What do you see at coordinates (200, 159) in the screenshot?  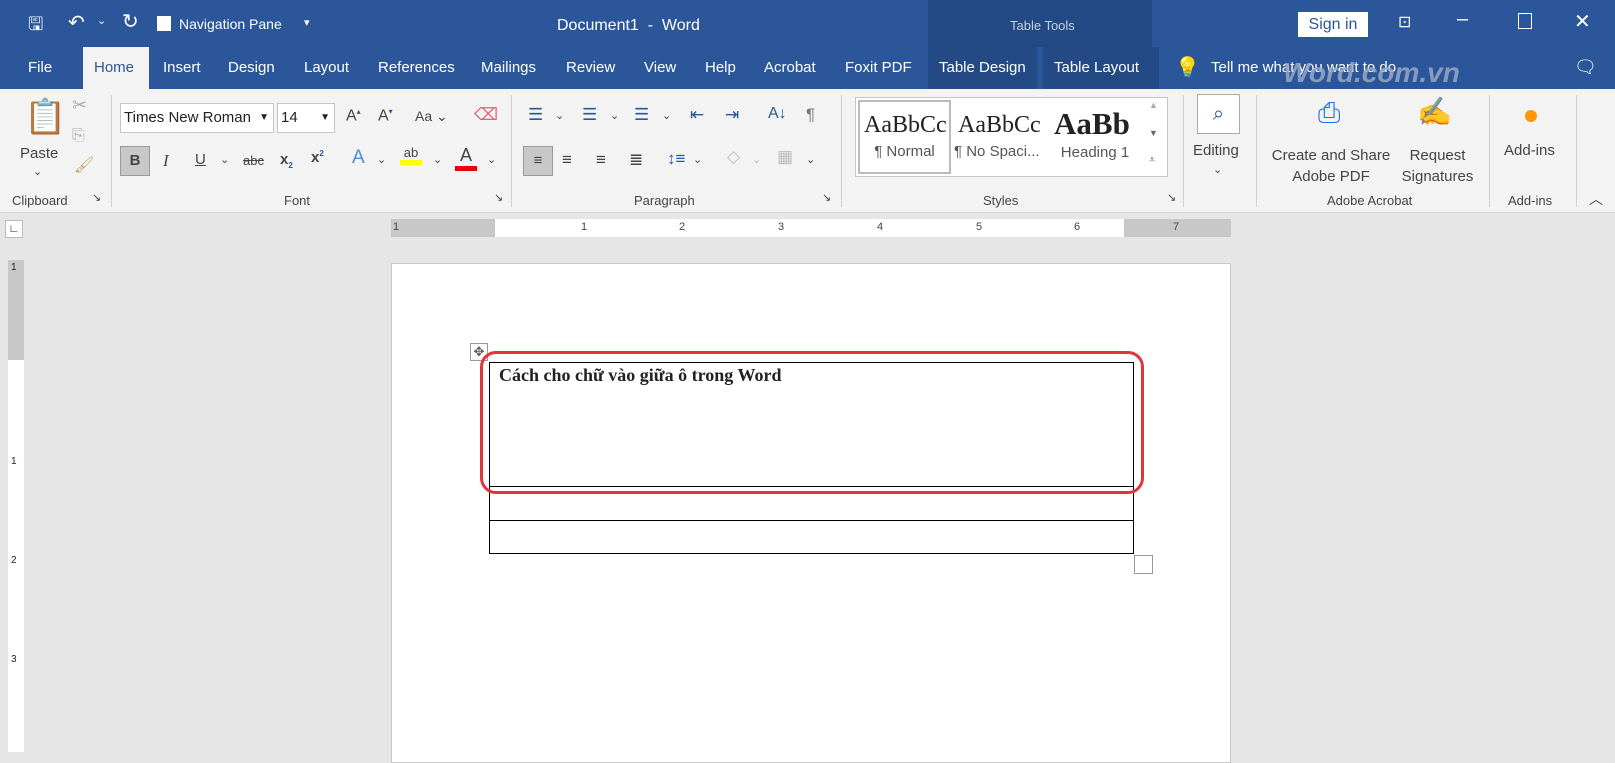 I see `underline-button: U` at bounding box center [200, 159].